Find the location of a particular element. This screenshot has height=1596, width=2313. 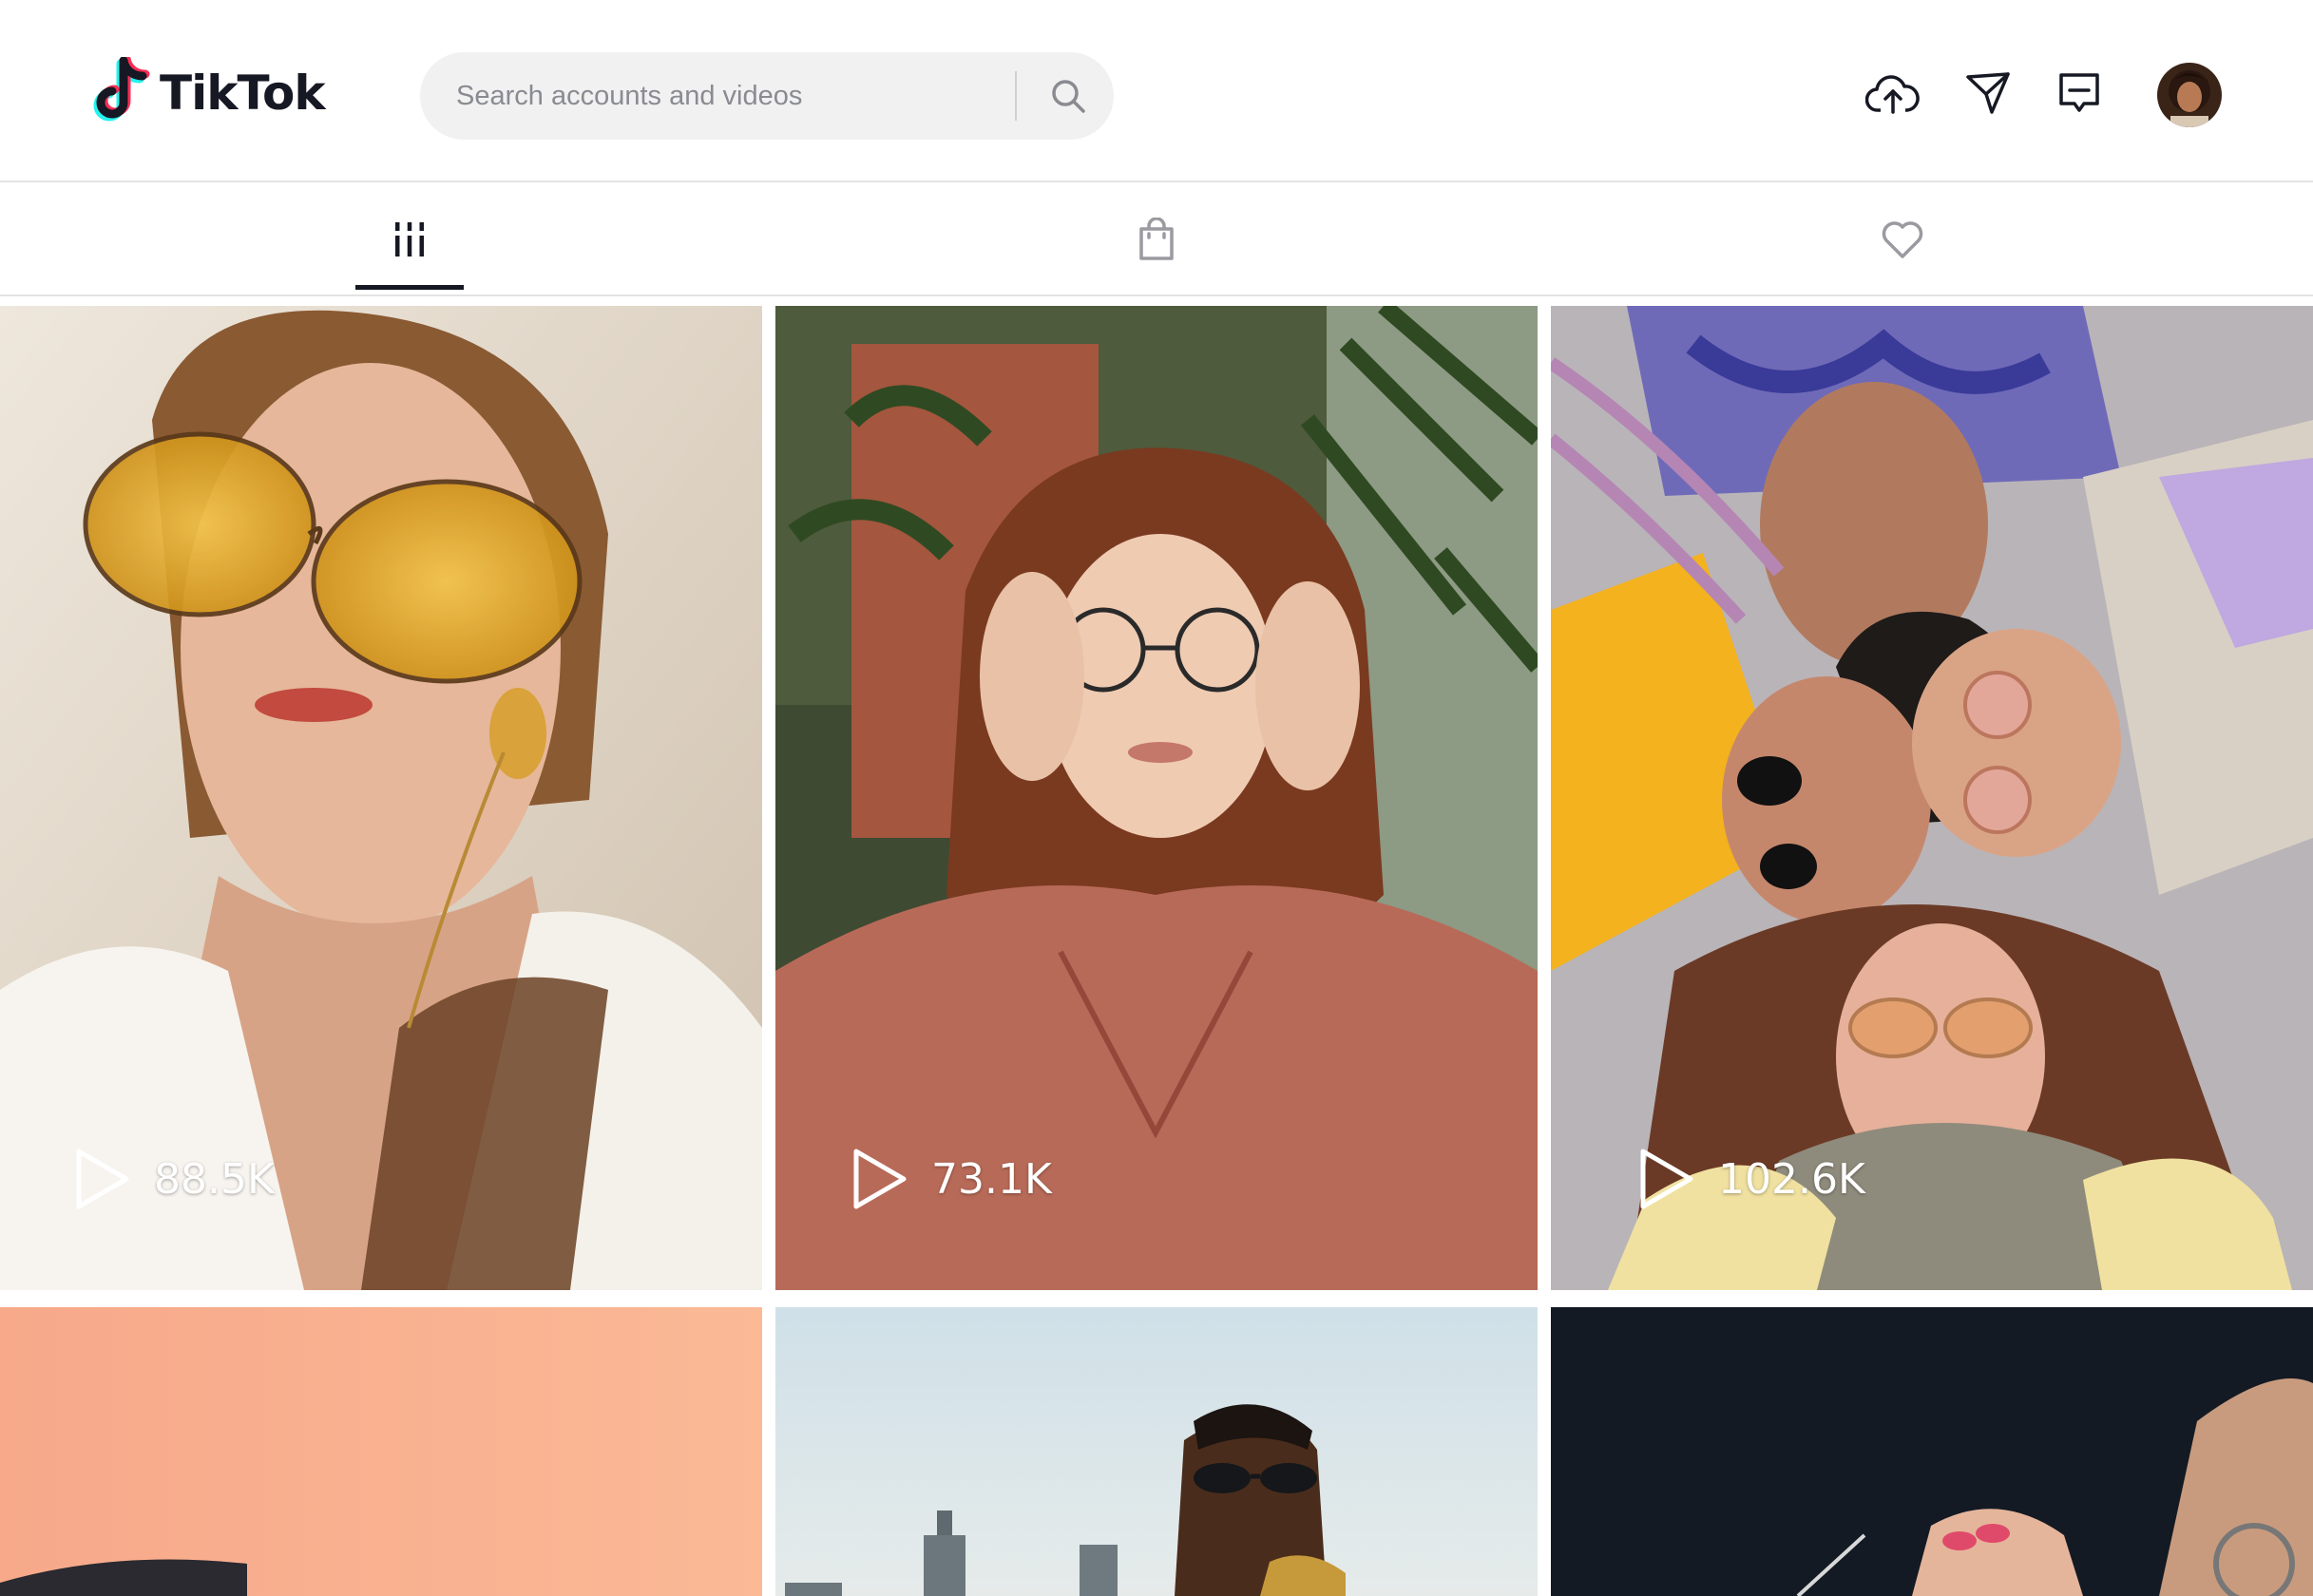

top-header: TikTok is located at coordinates (1156, 91).